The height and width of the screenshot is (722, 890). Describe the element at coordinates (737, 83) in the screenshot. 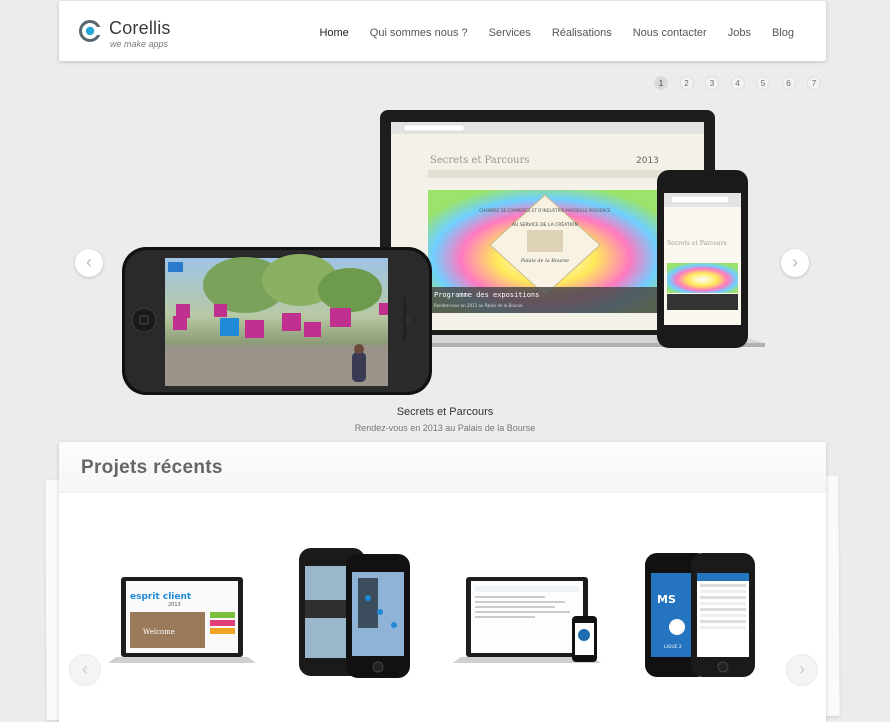

I see `slider-page-4: 4` at that location.